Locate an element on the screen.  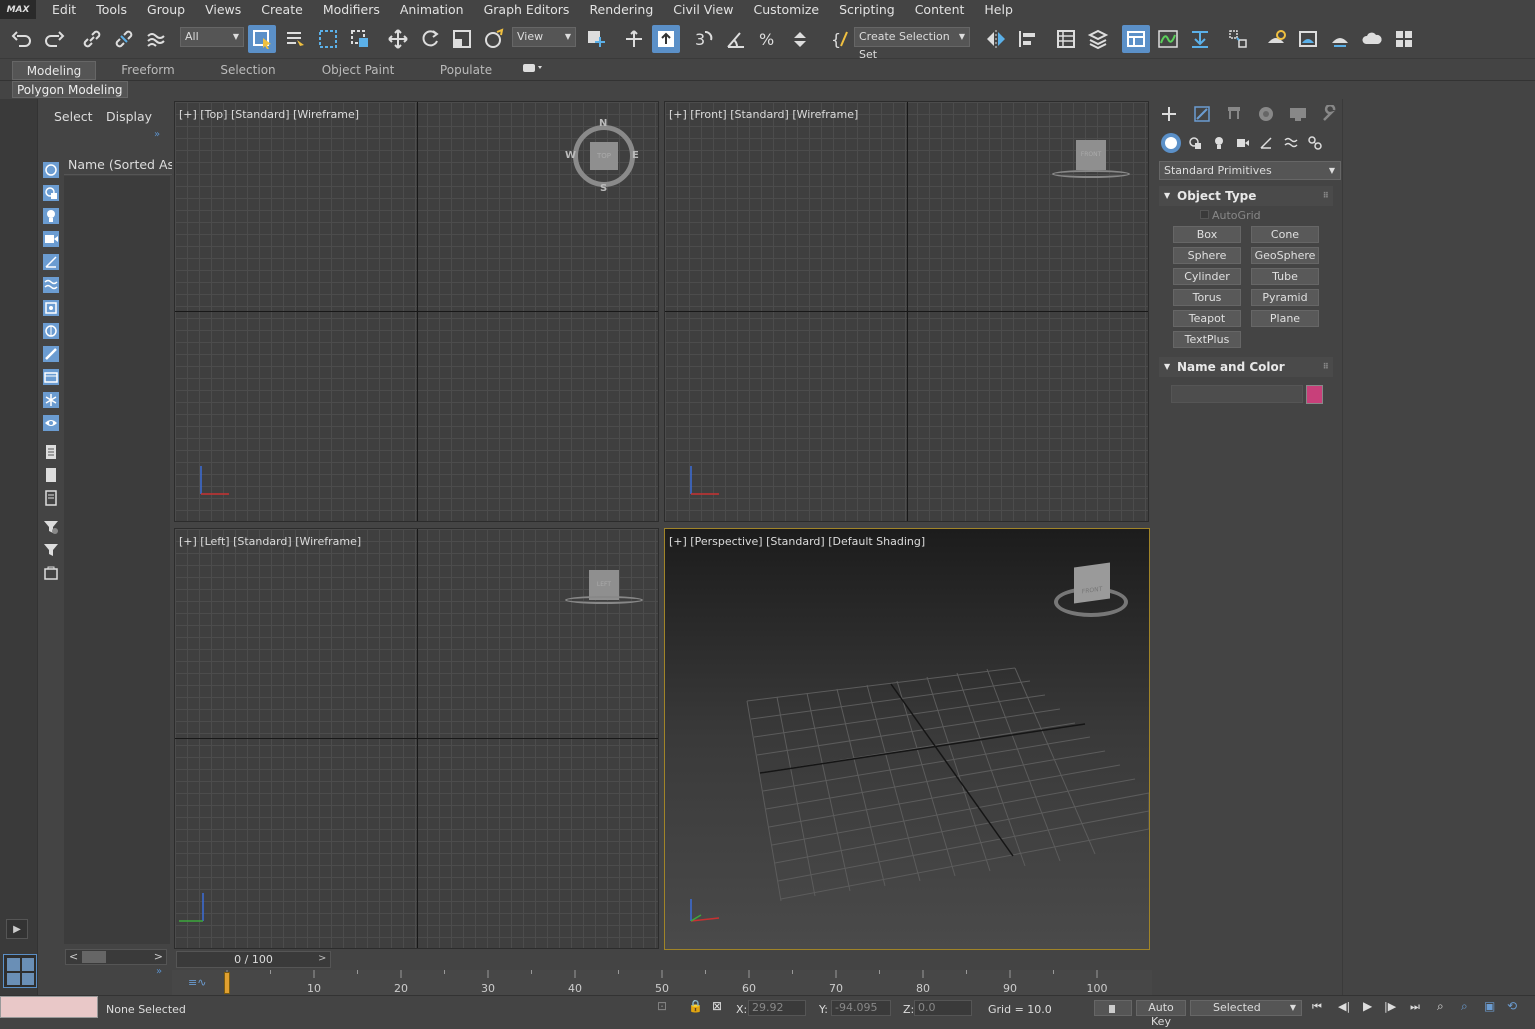
object-color-swatch is located at coordinates (1314, 394).